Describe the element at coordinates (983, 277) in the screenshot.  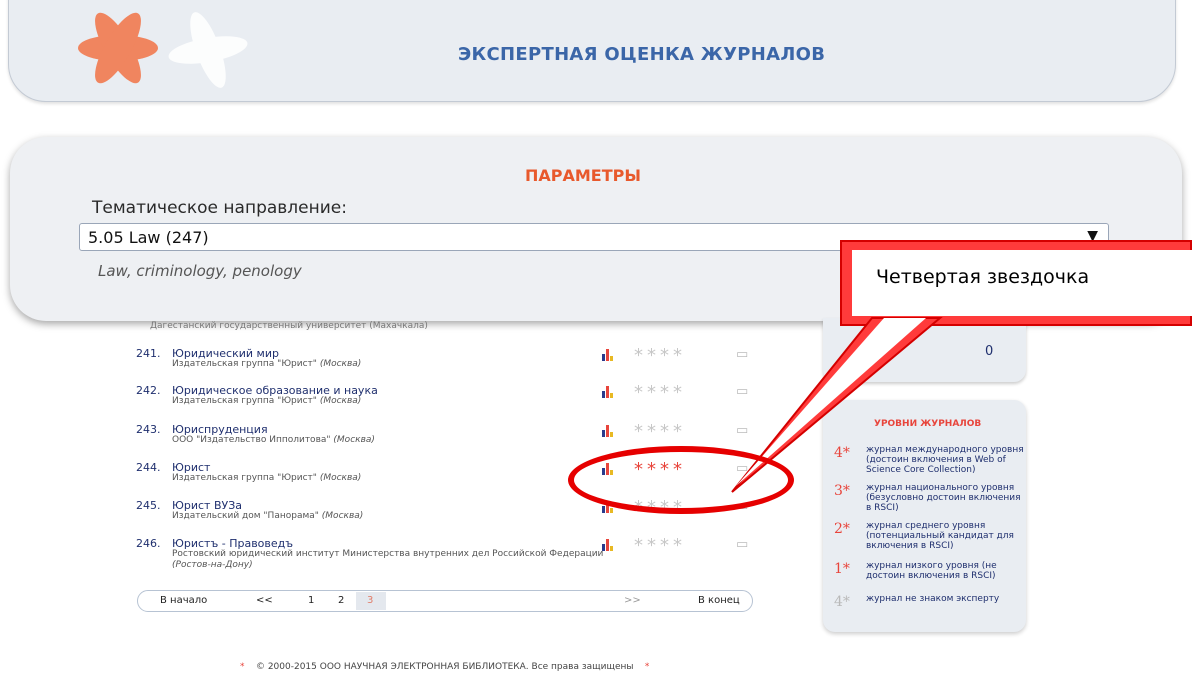
I see `callout-text: Четвертая звездочка` at that location.